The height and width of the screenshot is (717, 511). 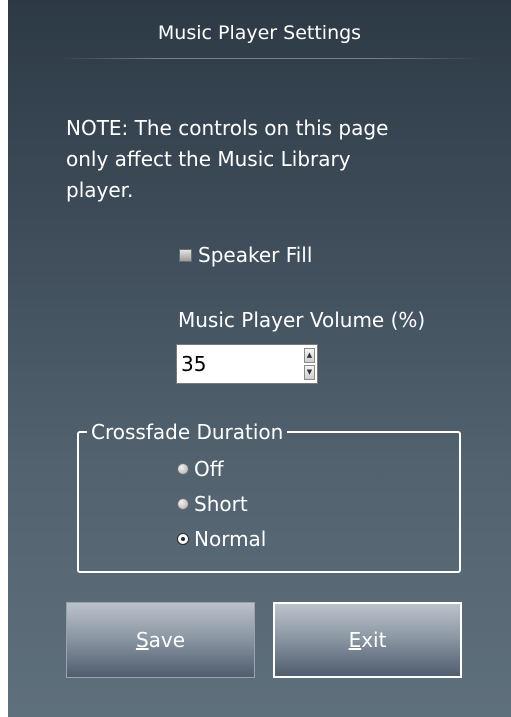 I want to click on volume-label: Music Player Volume (%), so click(x=302, y=320).